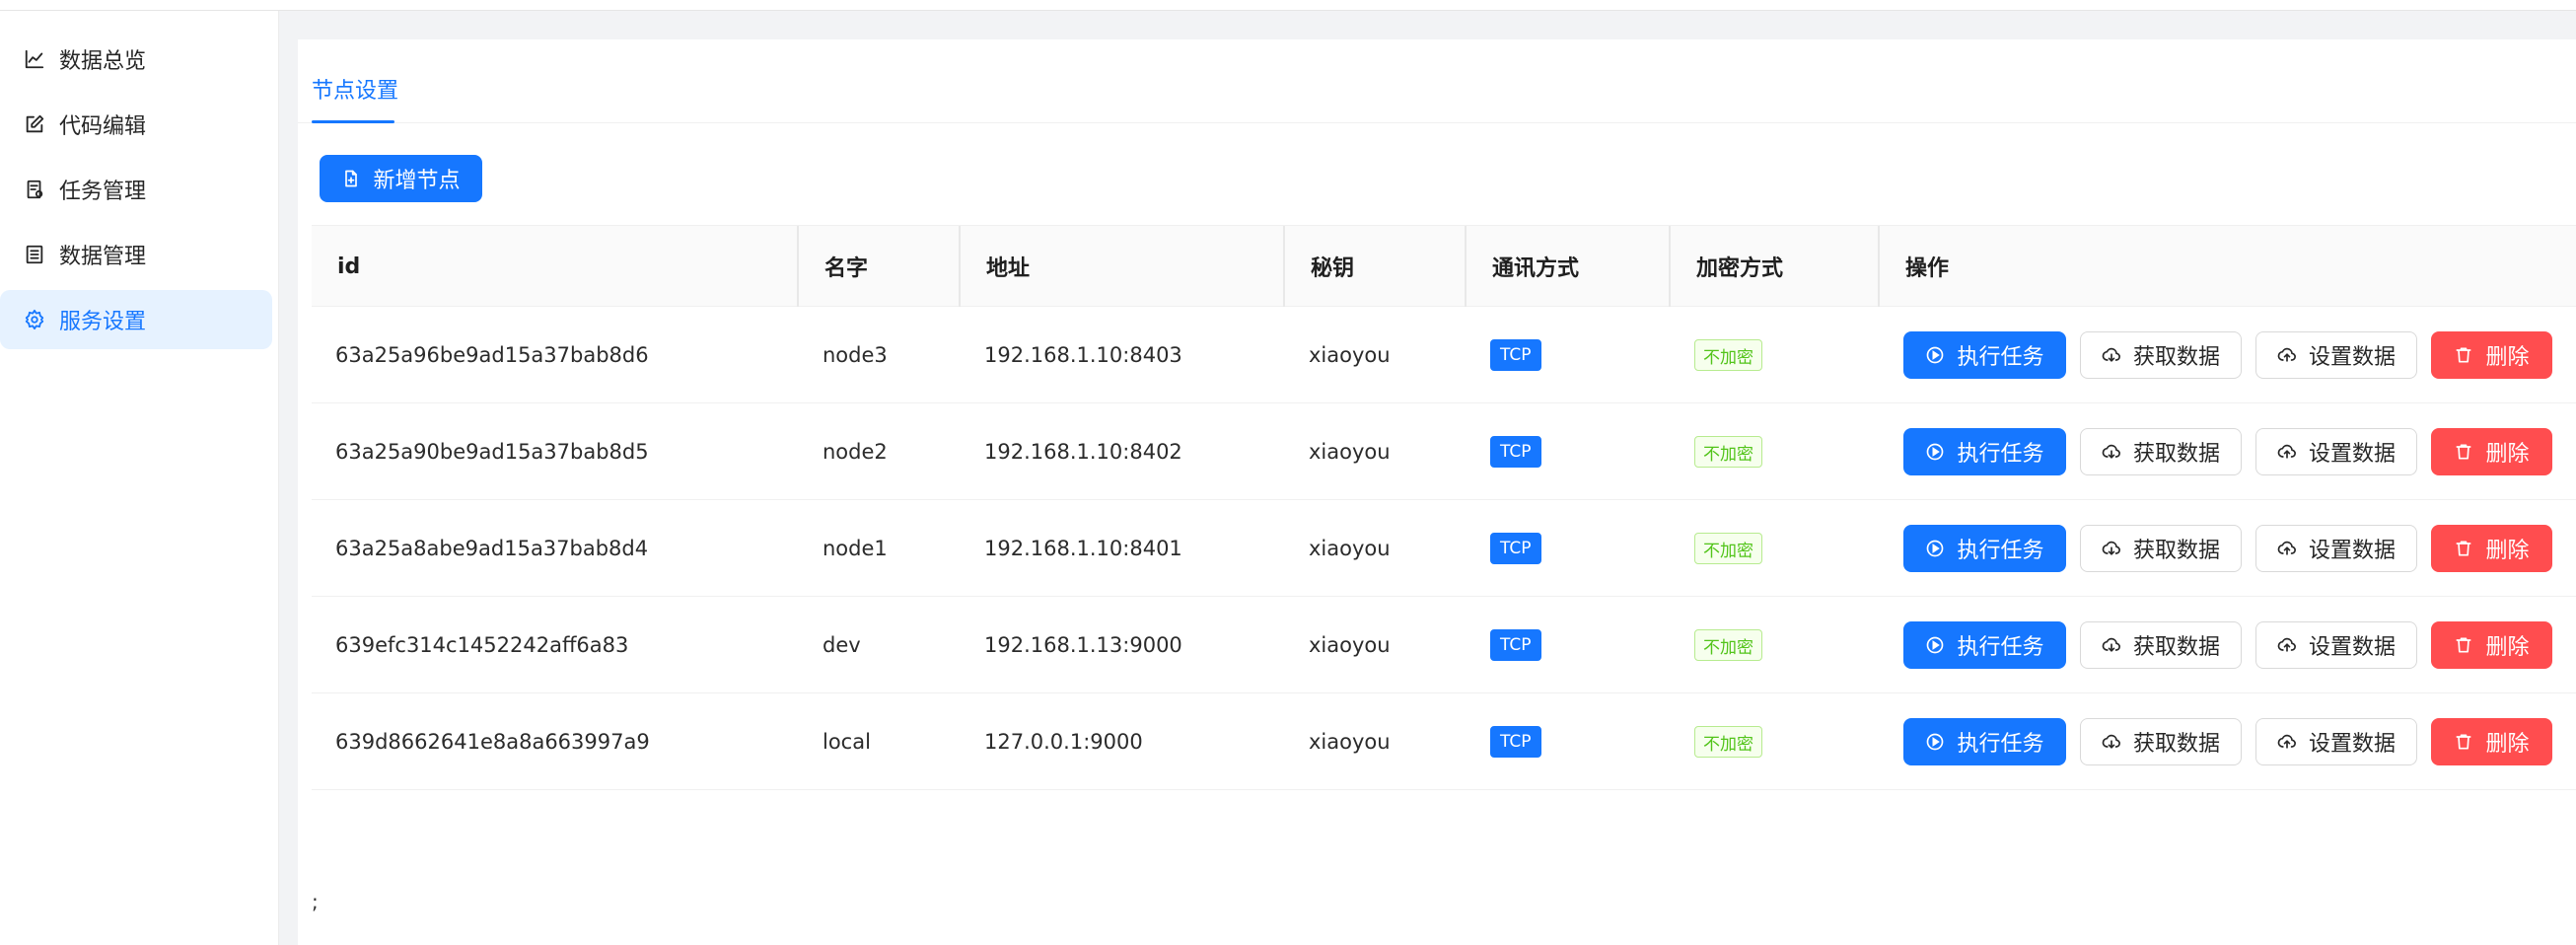 The height and width of the screenshot is (945, 2576). I want to click on run-task-label: 执行任务, so click(2000, 551).